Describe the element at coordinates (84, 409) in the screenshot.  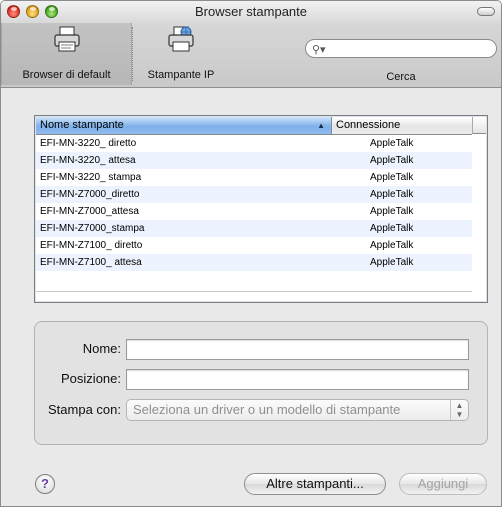
I see `print-with-label: Stampa con:` at that location.